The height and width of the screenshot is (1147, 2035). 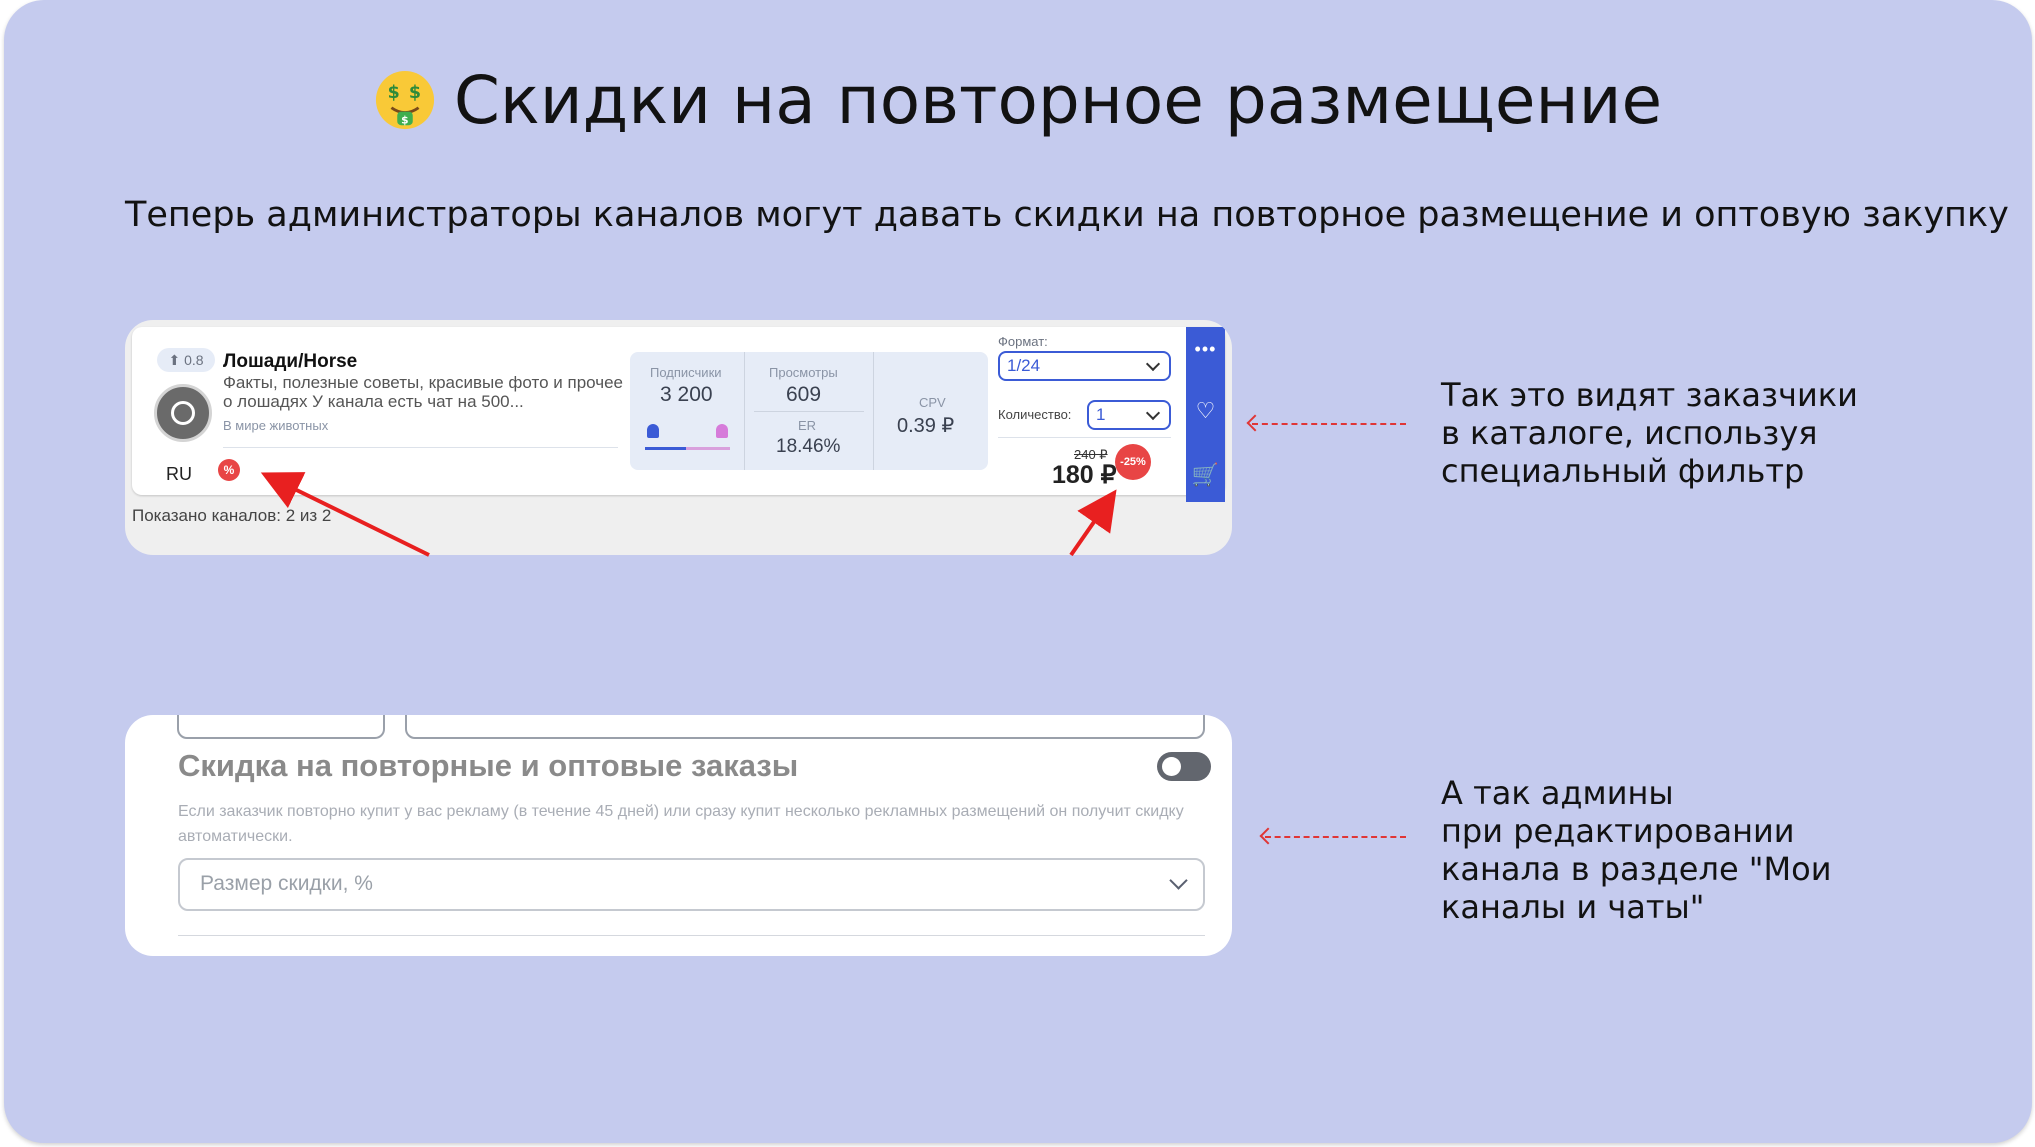 I want to click on arrow-to-percent-badge, so click(x=345, y=514).